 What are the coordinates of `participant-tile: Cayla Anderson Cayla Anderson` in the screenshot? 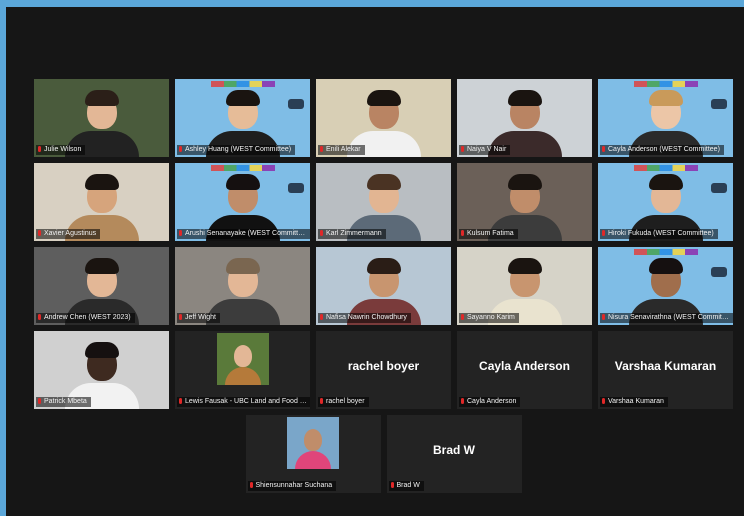 It's located at (524, 370).